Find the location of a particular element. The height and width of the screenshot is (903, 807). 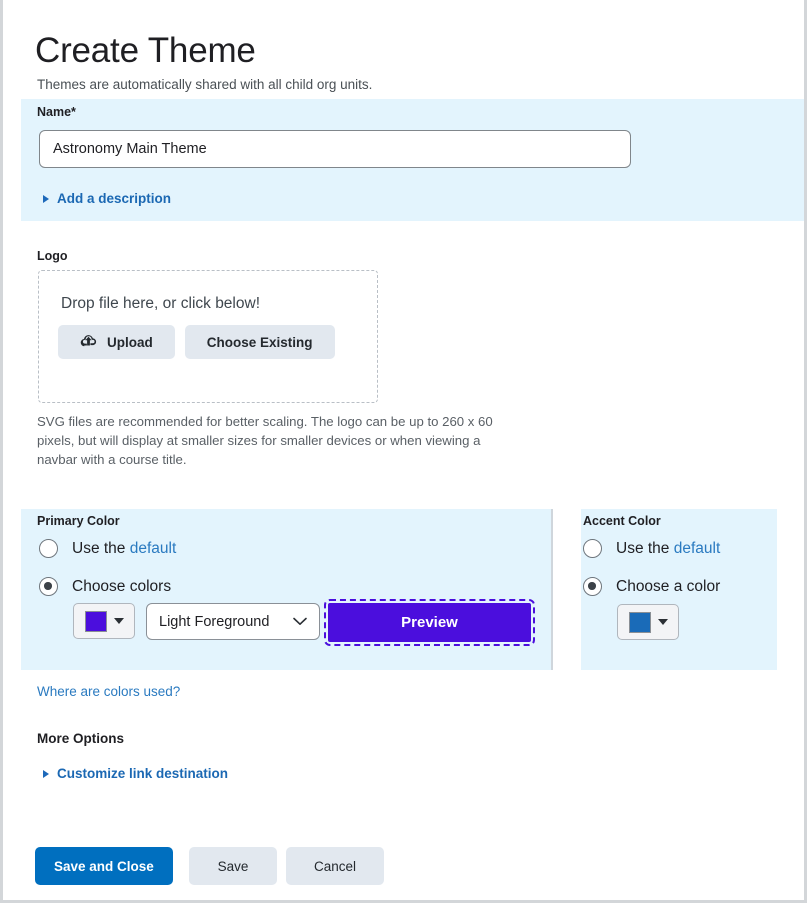

accent-use-default-label: Use the default is located at coordinates (668, 548).